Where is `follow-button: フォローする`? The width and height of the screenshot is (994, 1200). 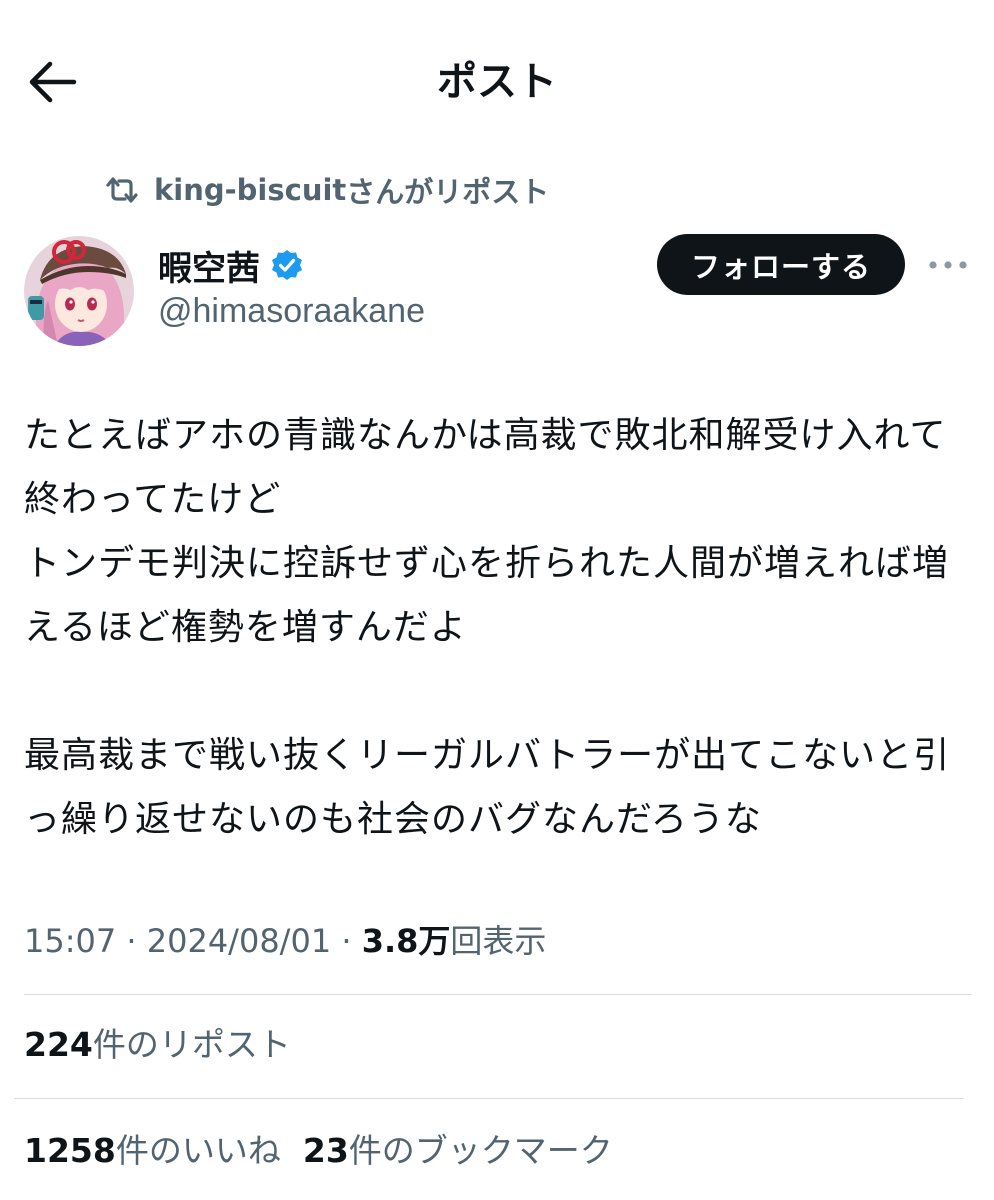
follow-button: フォローする is located at coordinates (781, 264).